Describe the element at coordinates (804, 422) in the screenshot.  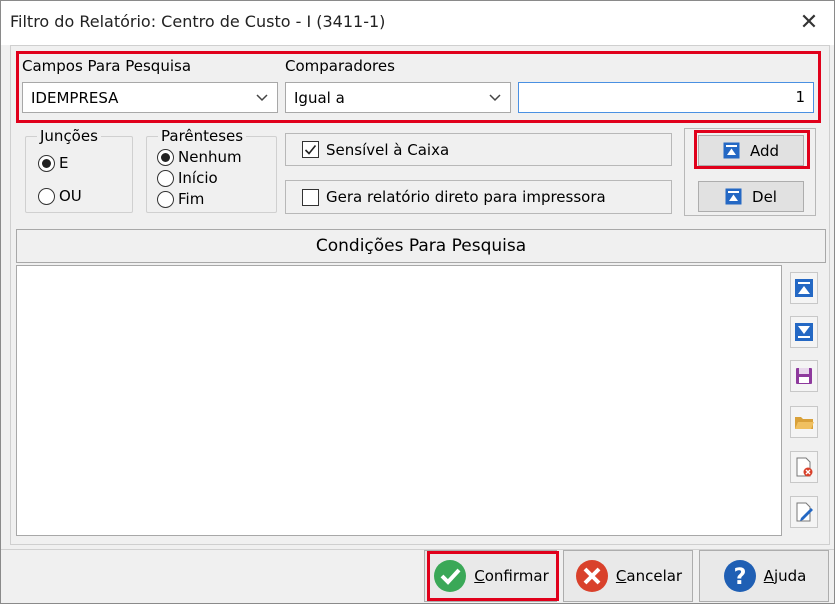
I see `open-folder-icon` at that location.